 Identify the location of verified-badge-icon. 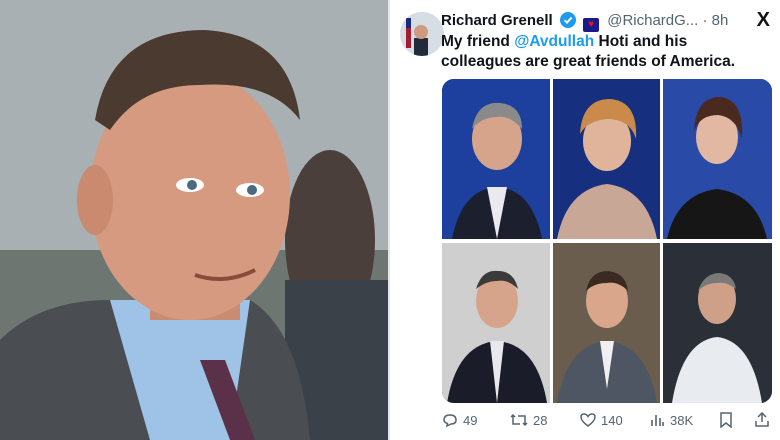
(567, 23).